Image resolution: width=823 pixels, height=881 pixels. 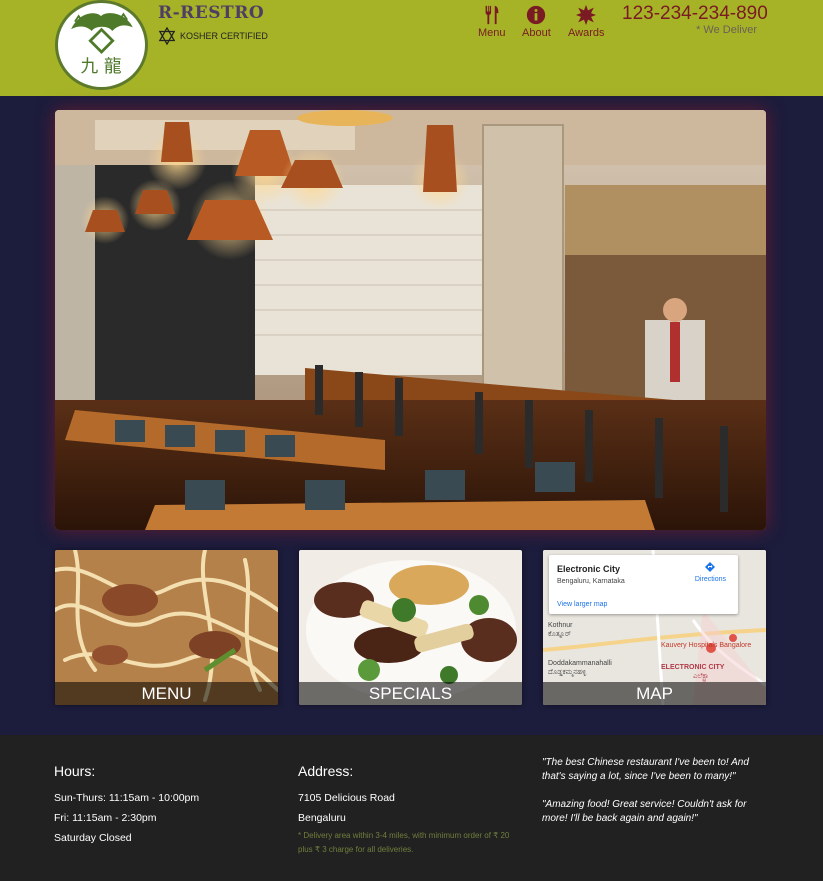 What do you see at coordinates (559, 634) in the screenshot?
I see `map-label-kothnur-kn: ಕೊತ್ನೂರ್` at bounding box center [559, 634].